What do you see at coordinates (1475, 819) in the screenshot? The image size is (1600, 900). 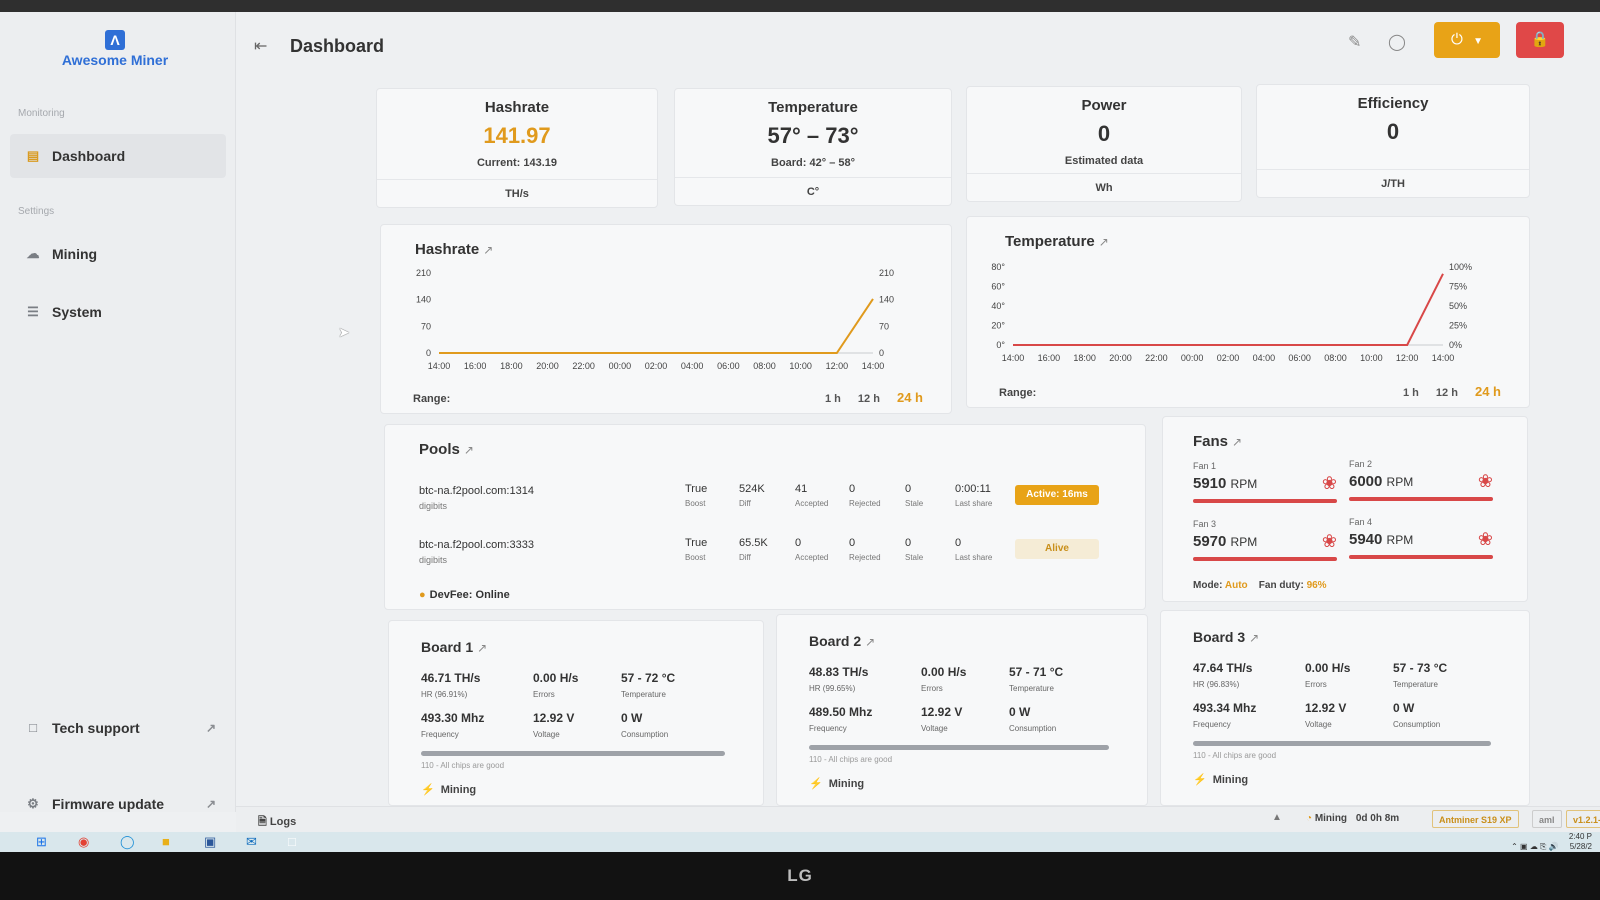 I see `model-badge: Antminer S19 XP` at bounding box center [1475, 819].